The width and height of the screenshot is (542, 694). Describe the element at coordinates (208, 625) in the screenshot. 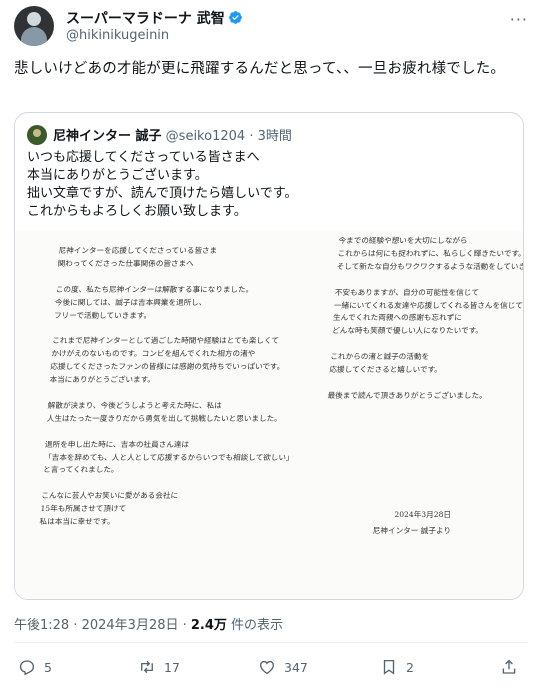

I see `view-count: 2.4万` at that location.